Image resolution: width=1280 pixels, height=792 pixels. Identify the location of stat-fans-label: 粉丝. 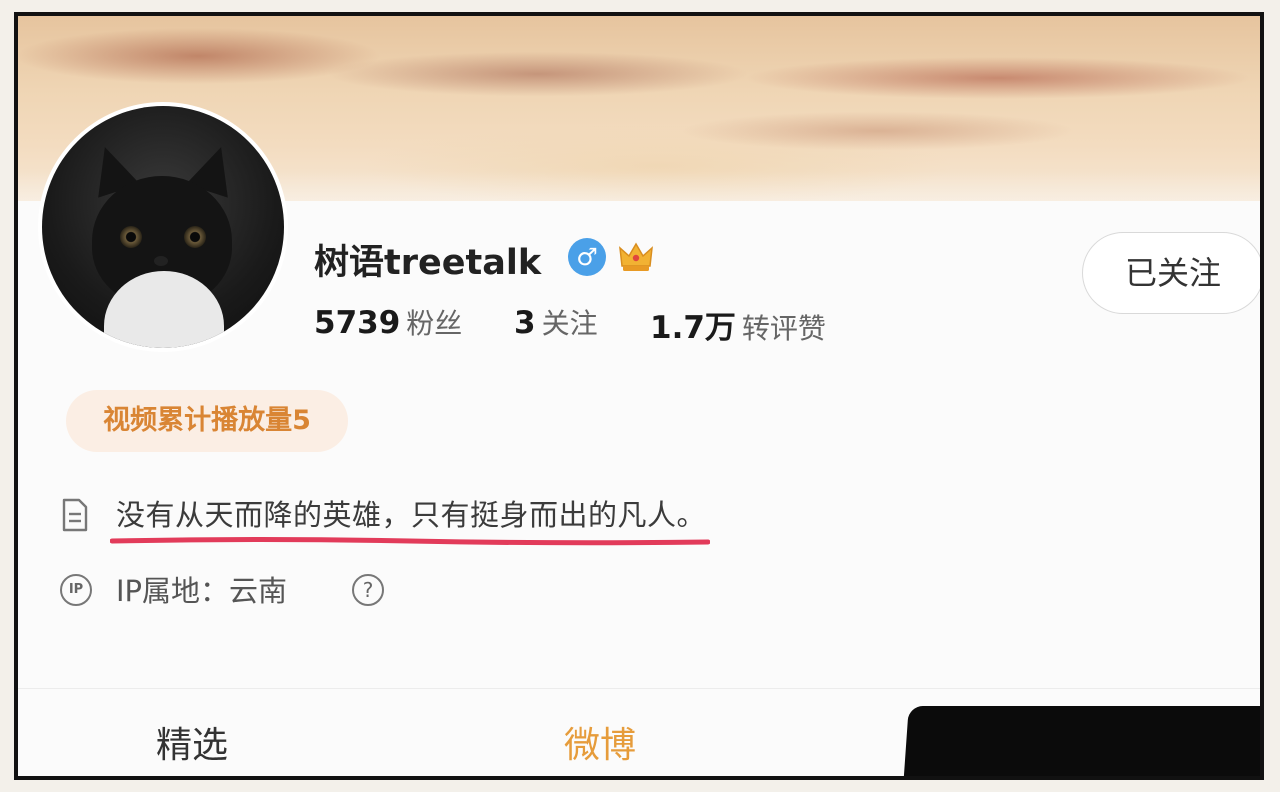
(434, 323).